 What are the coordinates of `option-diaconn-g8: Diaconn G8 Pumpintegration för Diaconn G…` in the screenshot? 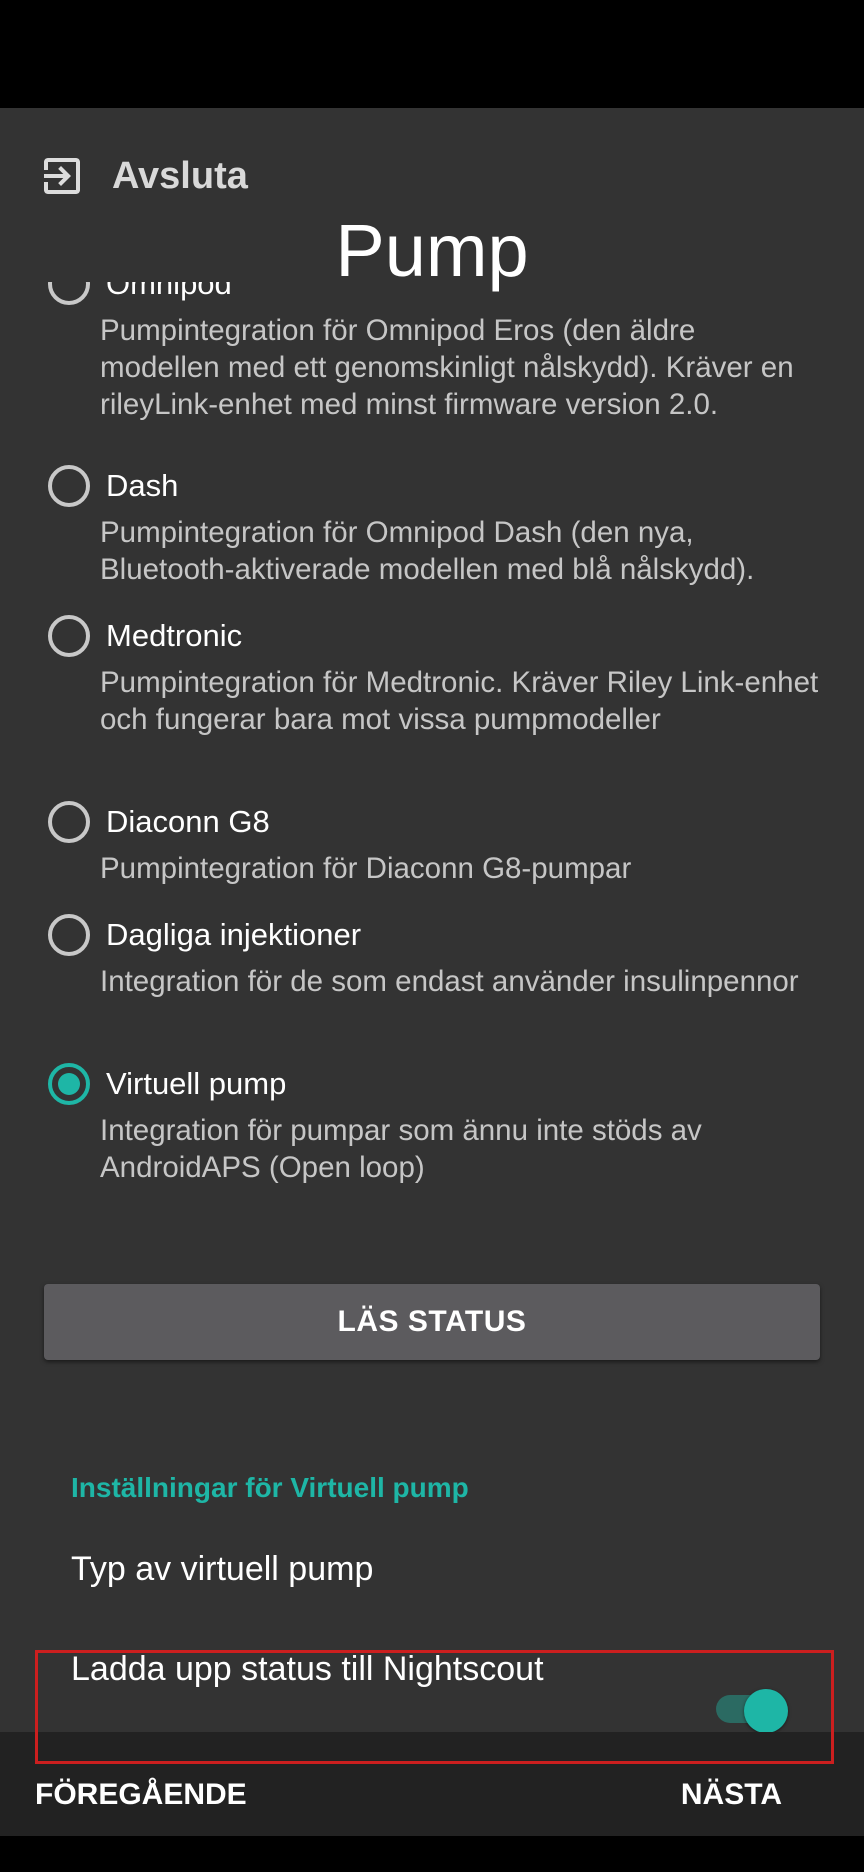 It's located at (432, 840).